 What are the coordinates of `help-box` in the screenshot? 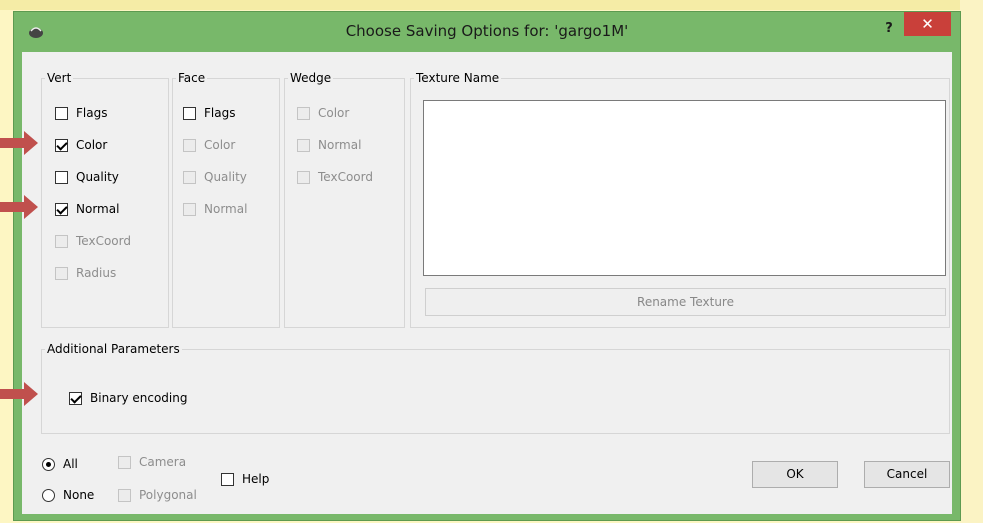 It's located at (227, 479).